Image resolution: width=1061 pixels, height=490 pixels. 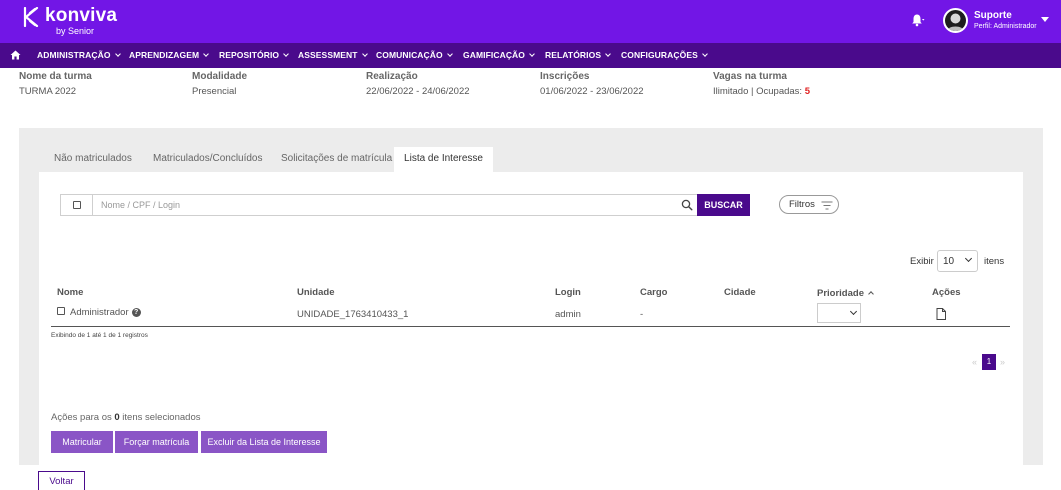 I want to click on info-value: Presencial, so click(x=214, y=91).